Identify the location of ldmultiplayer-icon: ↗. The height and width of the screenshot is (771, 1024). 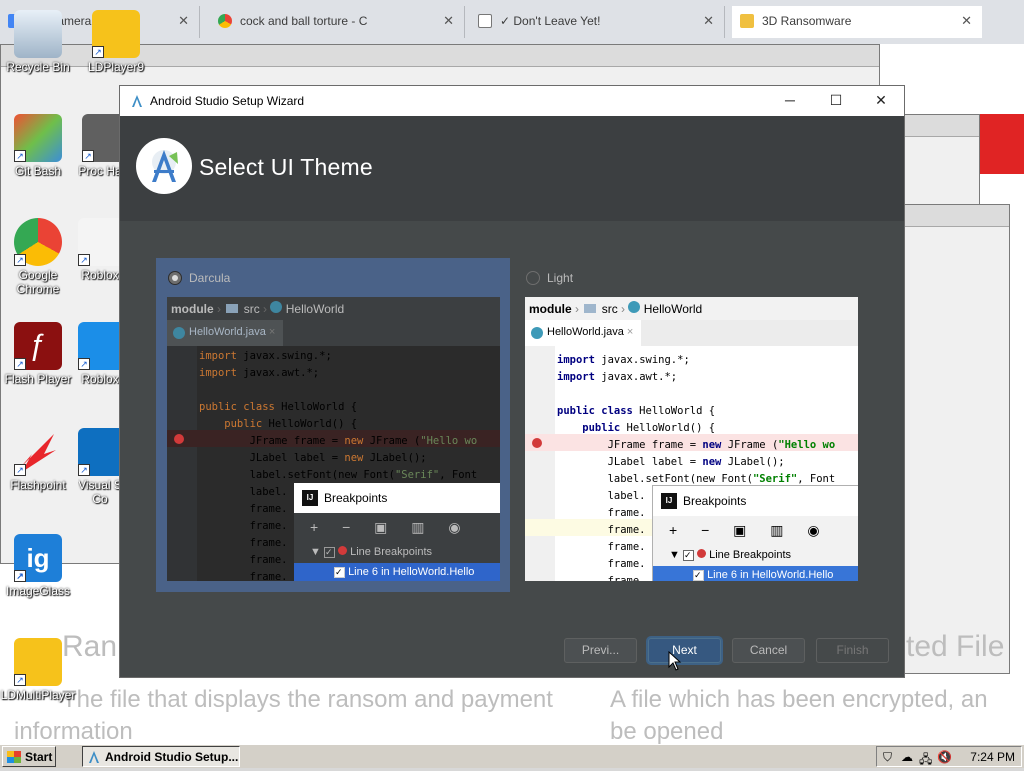
(38, 662).